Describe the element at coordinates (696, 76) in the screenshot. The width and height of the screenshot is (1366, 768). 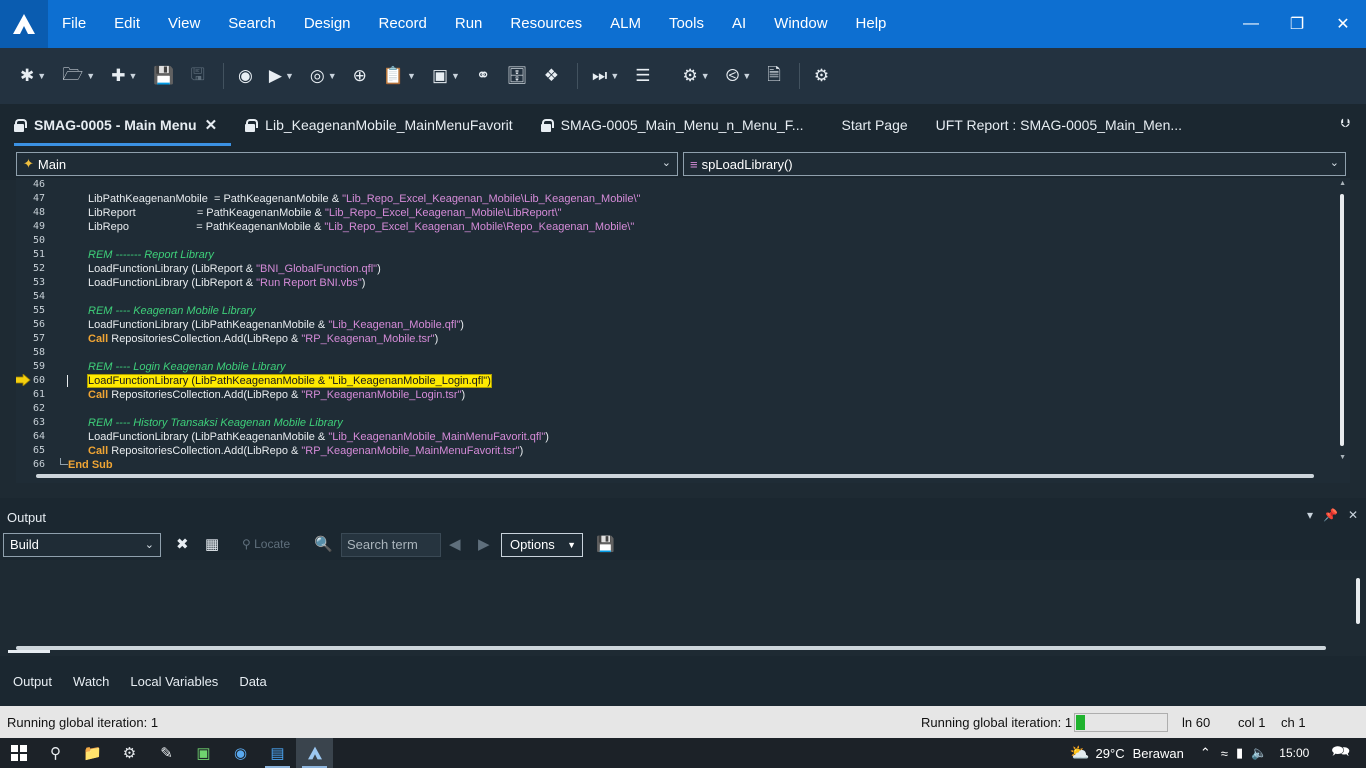
I see `settings-icon: ⚙ ▼` at that location.